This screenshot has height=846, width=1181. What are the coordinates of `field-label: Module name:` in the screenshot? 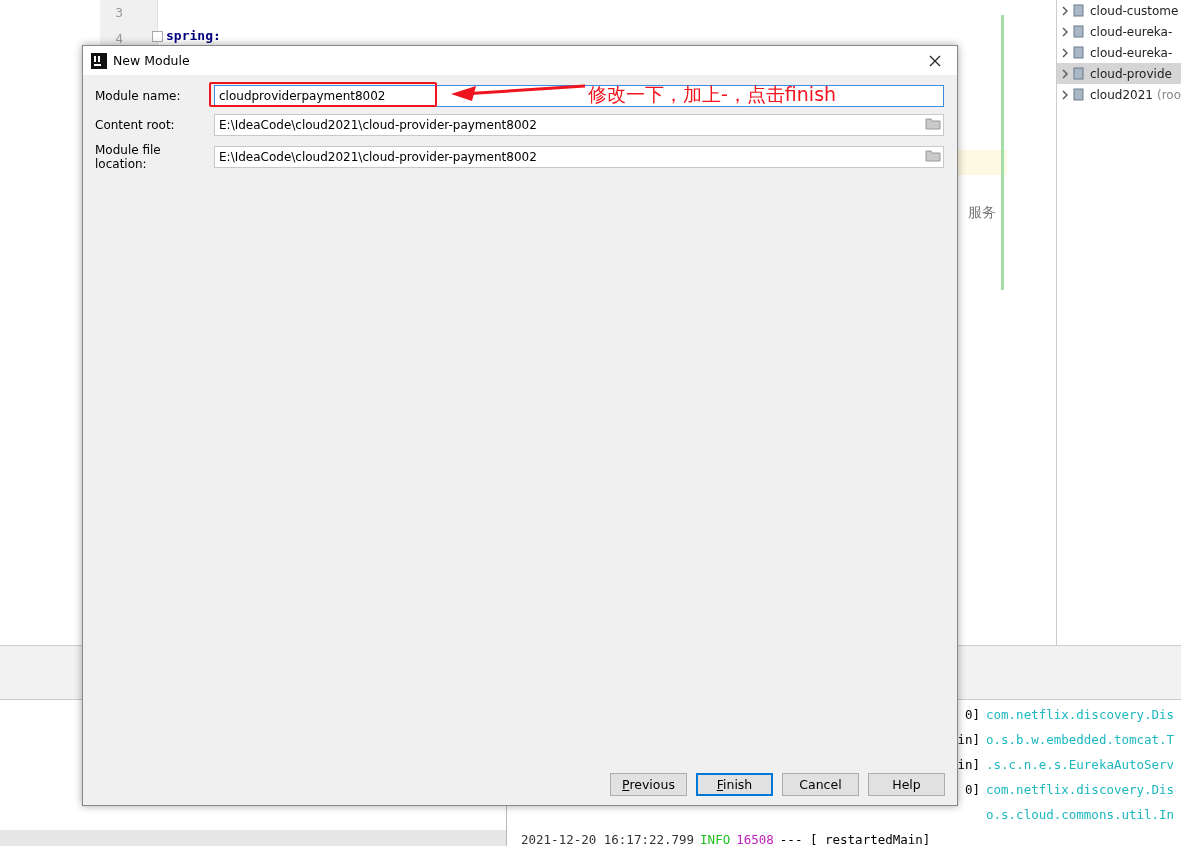 It's located at (138, 96).